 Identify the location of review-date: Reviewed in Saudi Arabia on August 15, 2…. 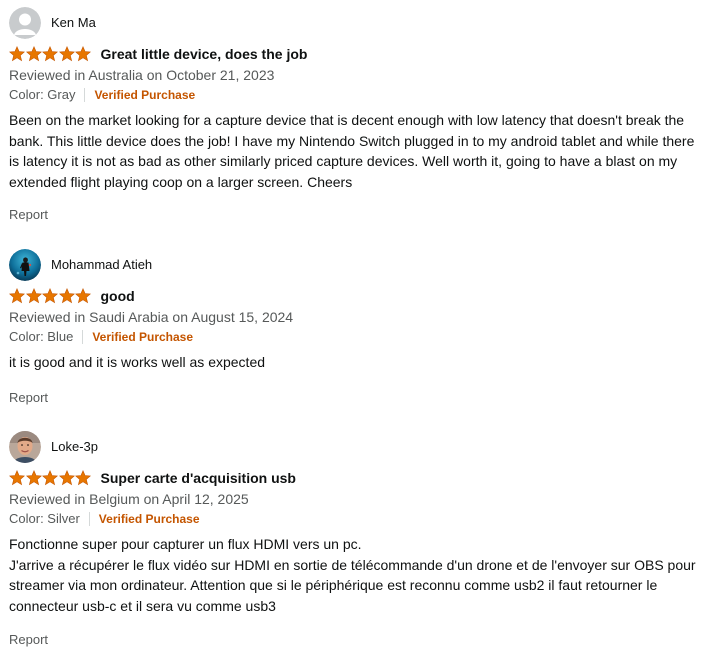
(151, 317).